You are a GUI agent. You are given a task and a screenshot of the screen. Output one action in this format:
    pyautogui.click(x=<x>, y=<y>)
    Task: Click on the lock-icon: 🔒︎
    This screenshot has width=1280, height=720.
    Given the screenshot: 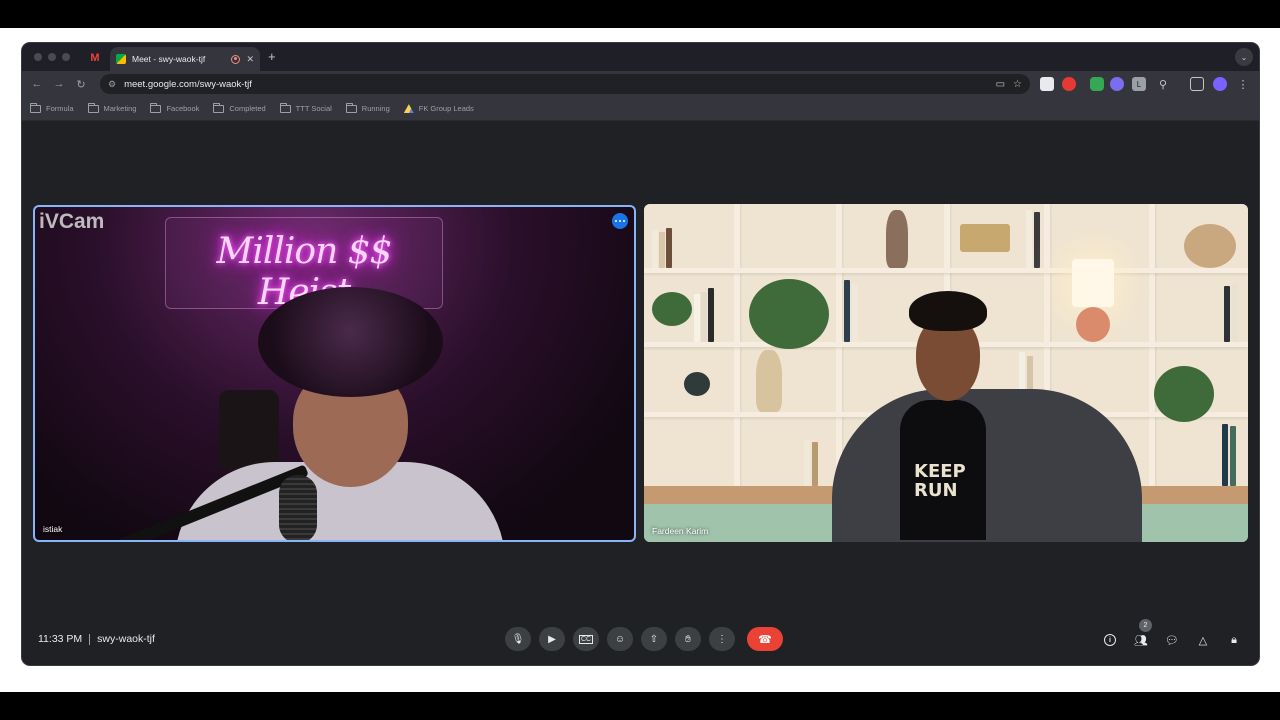 What is the action you would take?
    pyautogui.click(x=1234, y=639)
    